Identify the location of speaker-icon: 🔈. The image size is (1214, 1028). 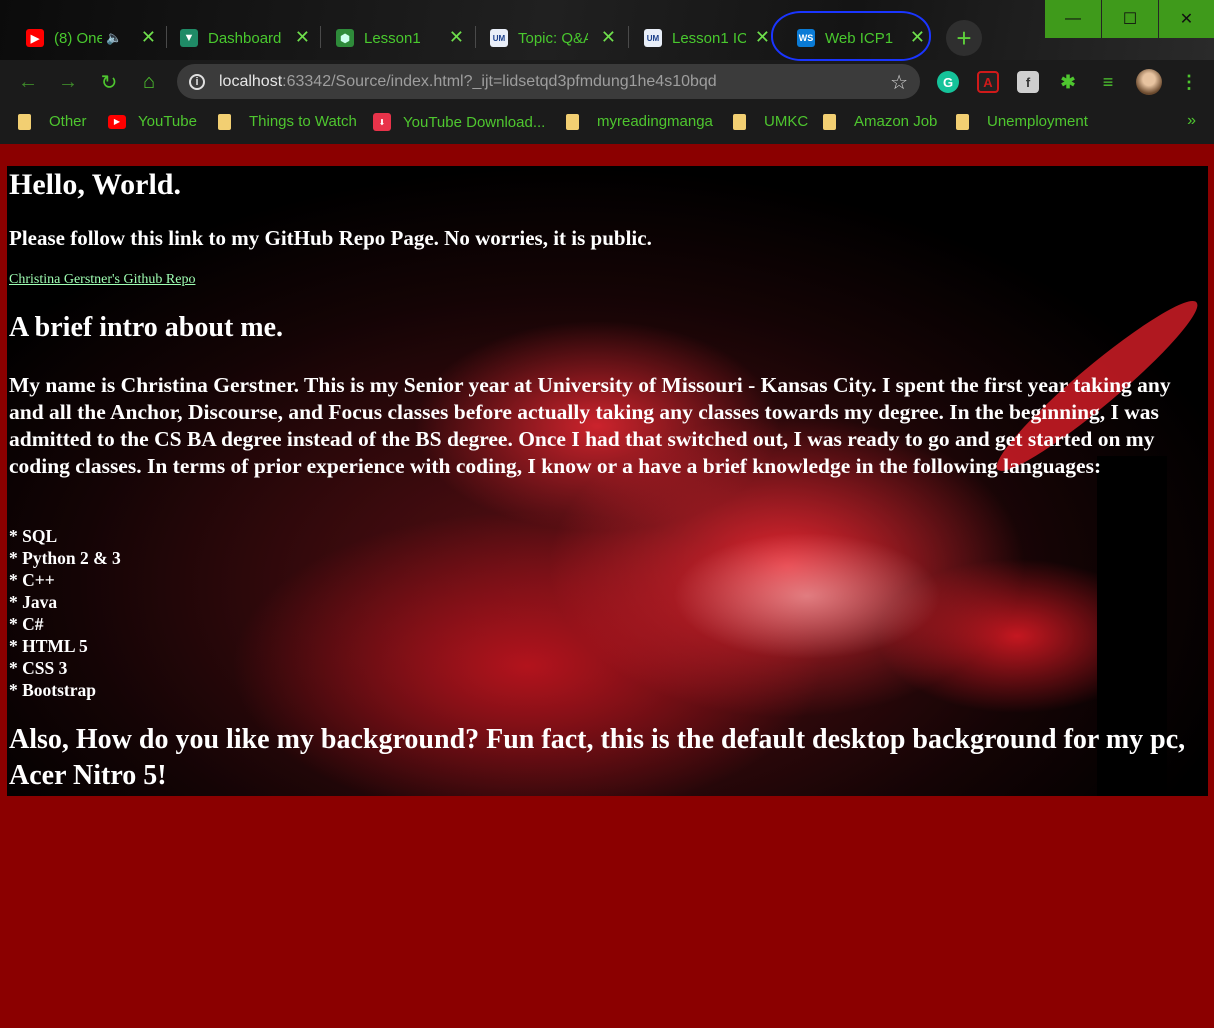
(114, 38).